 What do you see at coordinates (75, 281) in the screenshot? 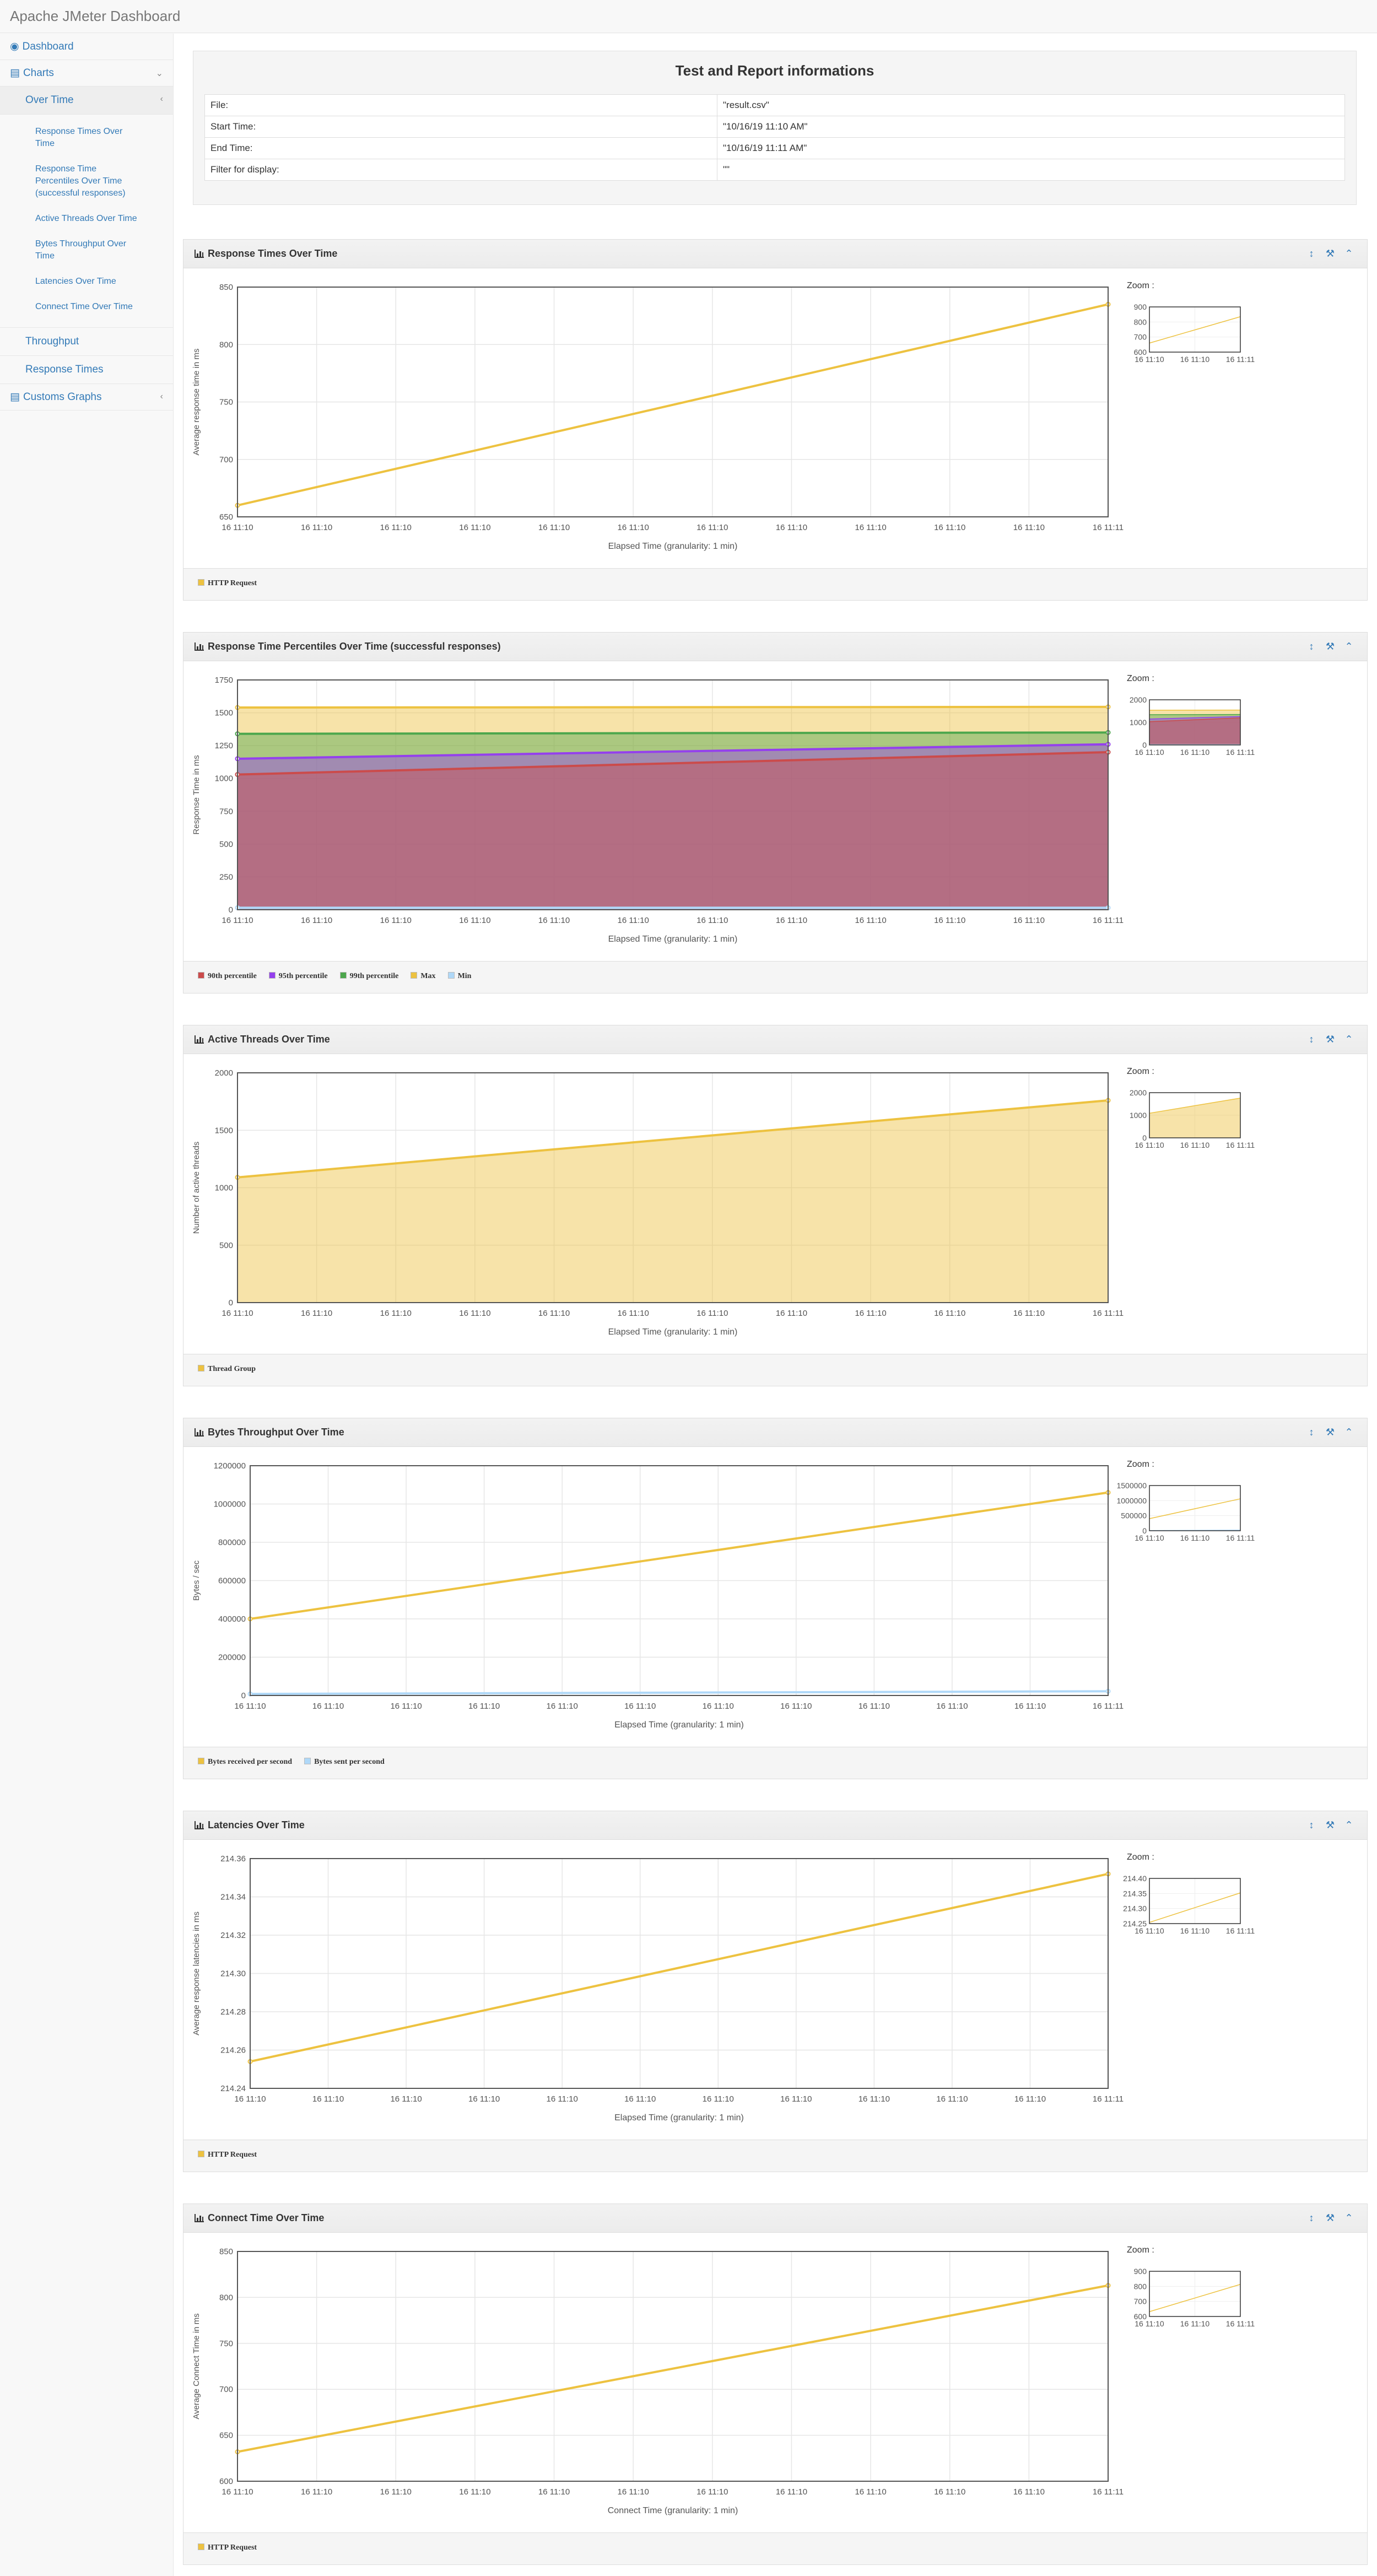
I see `sidebar-item-label: Latencies Over Time` at bounding box center [75, 281].